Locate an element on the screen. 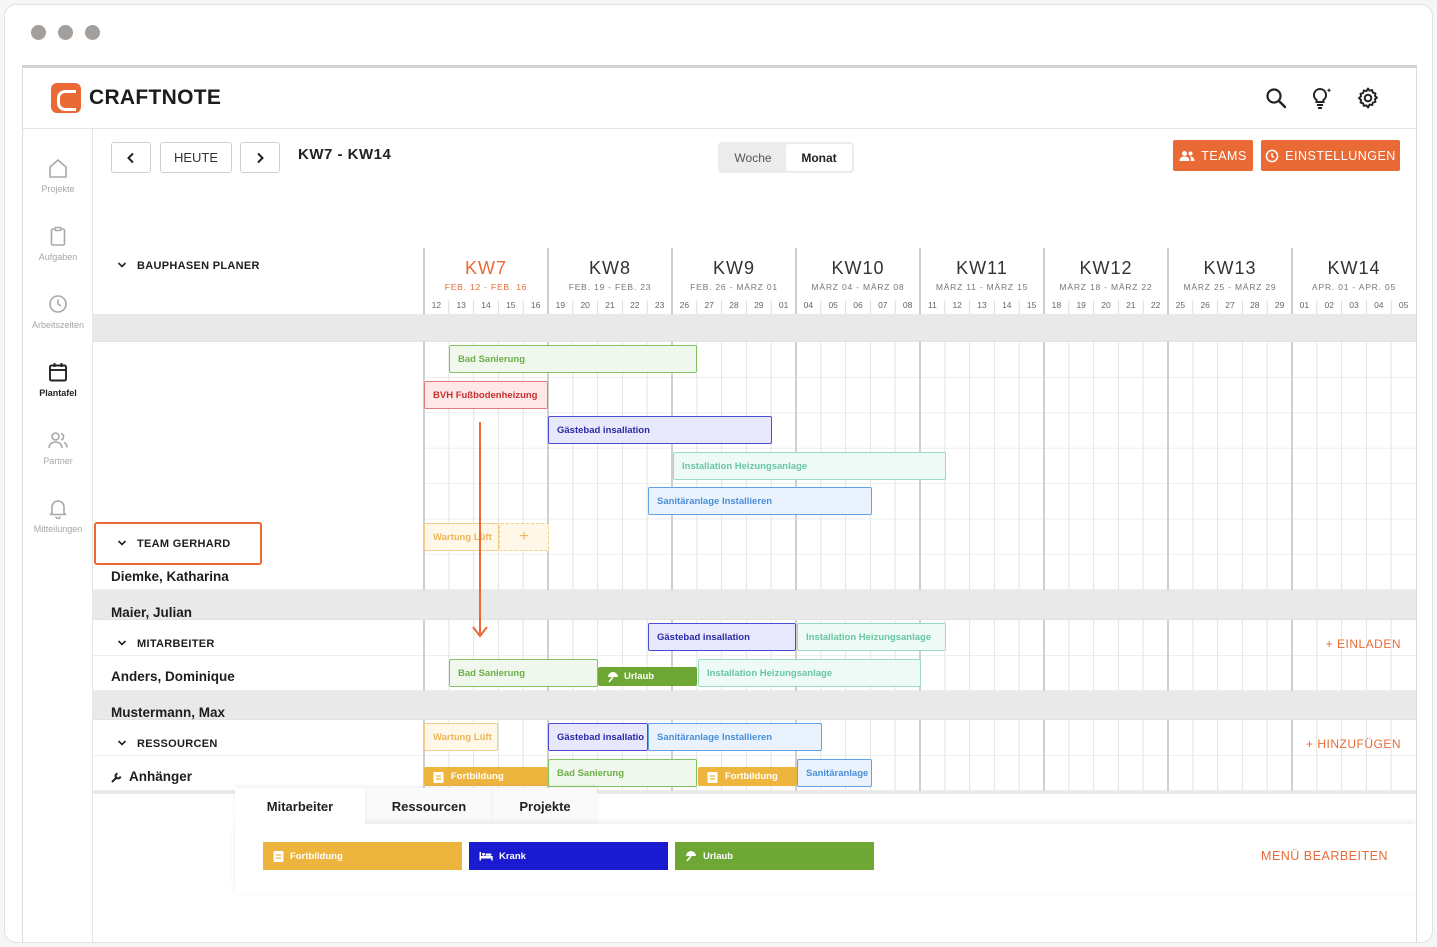 The image size is (1437, 947). section-bauphasen: BAUPHASEN PLANER is located at coordinates (188, 266).